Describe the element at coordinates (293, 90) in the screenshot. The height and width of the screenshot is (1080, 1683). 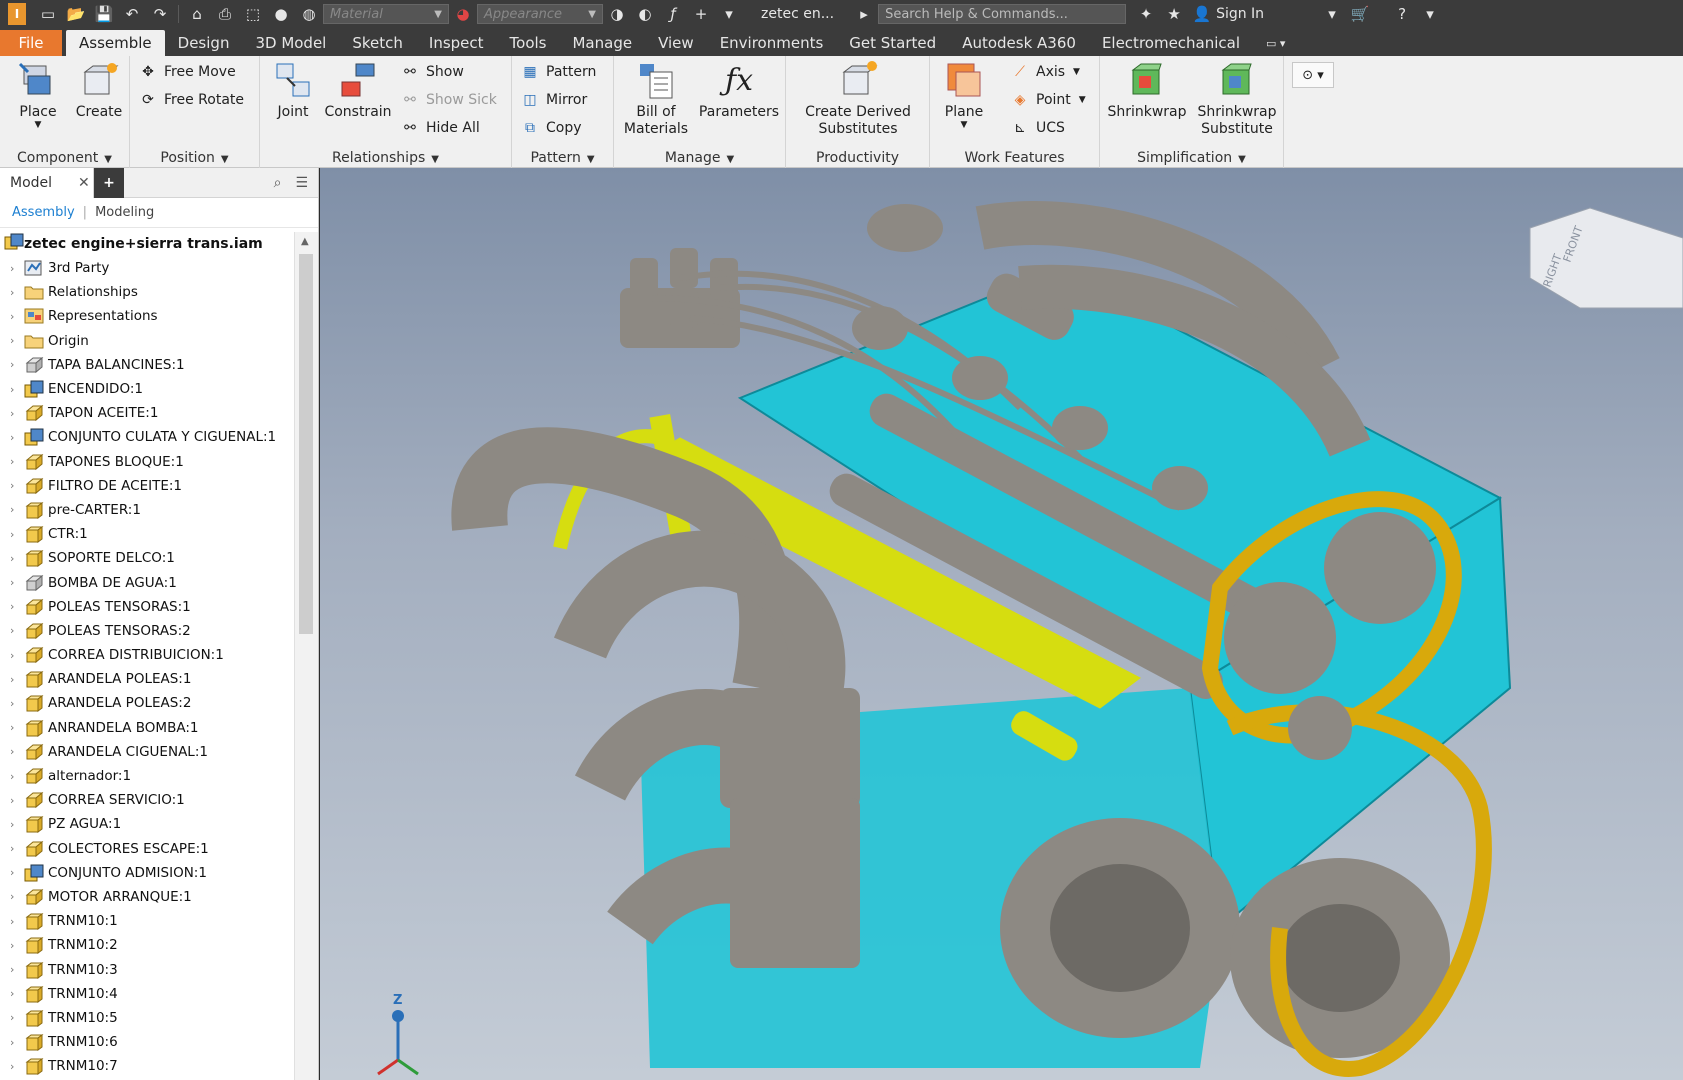
I see `joint-button: Joint` at that location.